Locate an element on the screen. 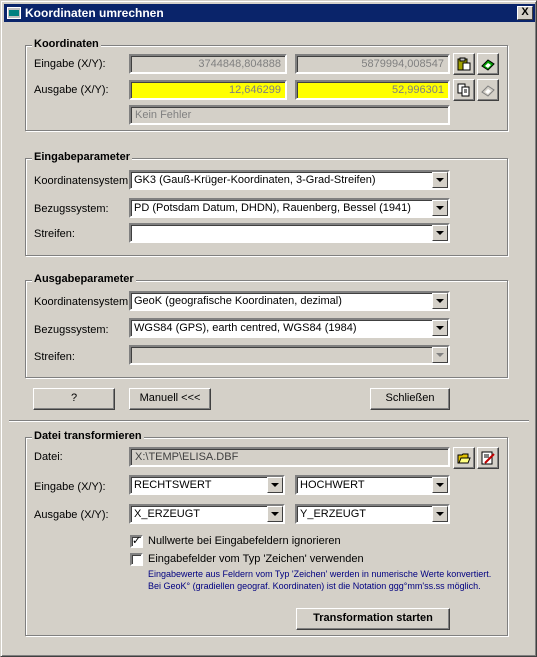  koordinaten-status-field: Kein Fehler is located at coordinates (289, 115).